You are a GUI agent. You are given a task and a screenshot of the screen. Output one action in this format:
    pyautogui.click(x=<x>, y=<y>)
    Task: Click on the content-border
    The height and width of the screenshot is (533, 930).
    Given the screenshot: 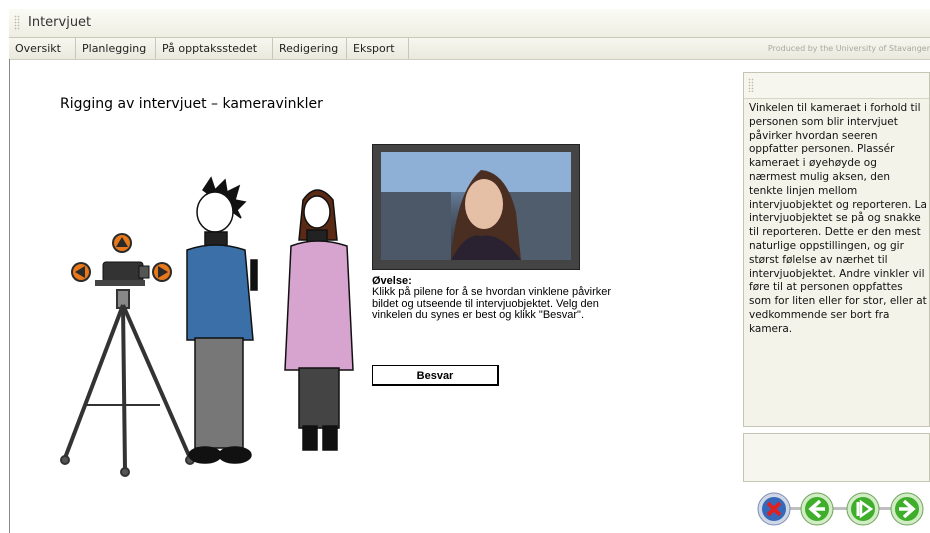 What is the action you would take?
    pyautogui.click(x=9, y=296)
    